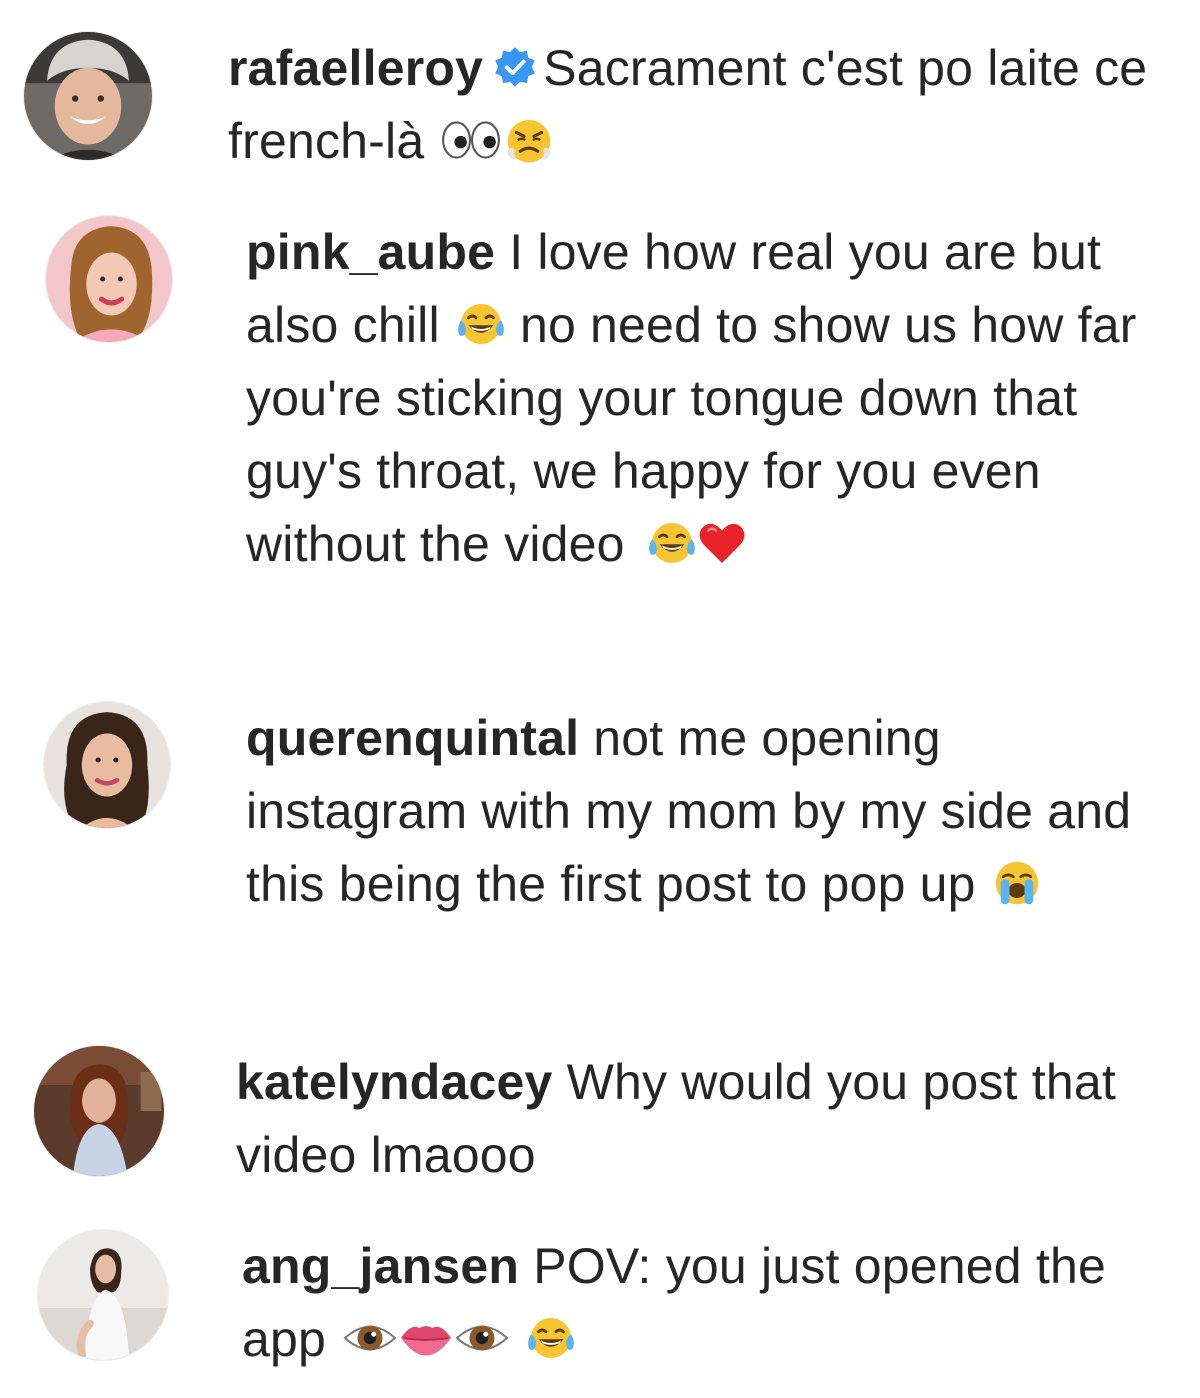 The height and width of the screenshot is (1398, 1200). Describe the element at coordinates (412, 738) in the screenshot. I see `comment-username: querenquintal` at that location.